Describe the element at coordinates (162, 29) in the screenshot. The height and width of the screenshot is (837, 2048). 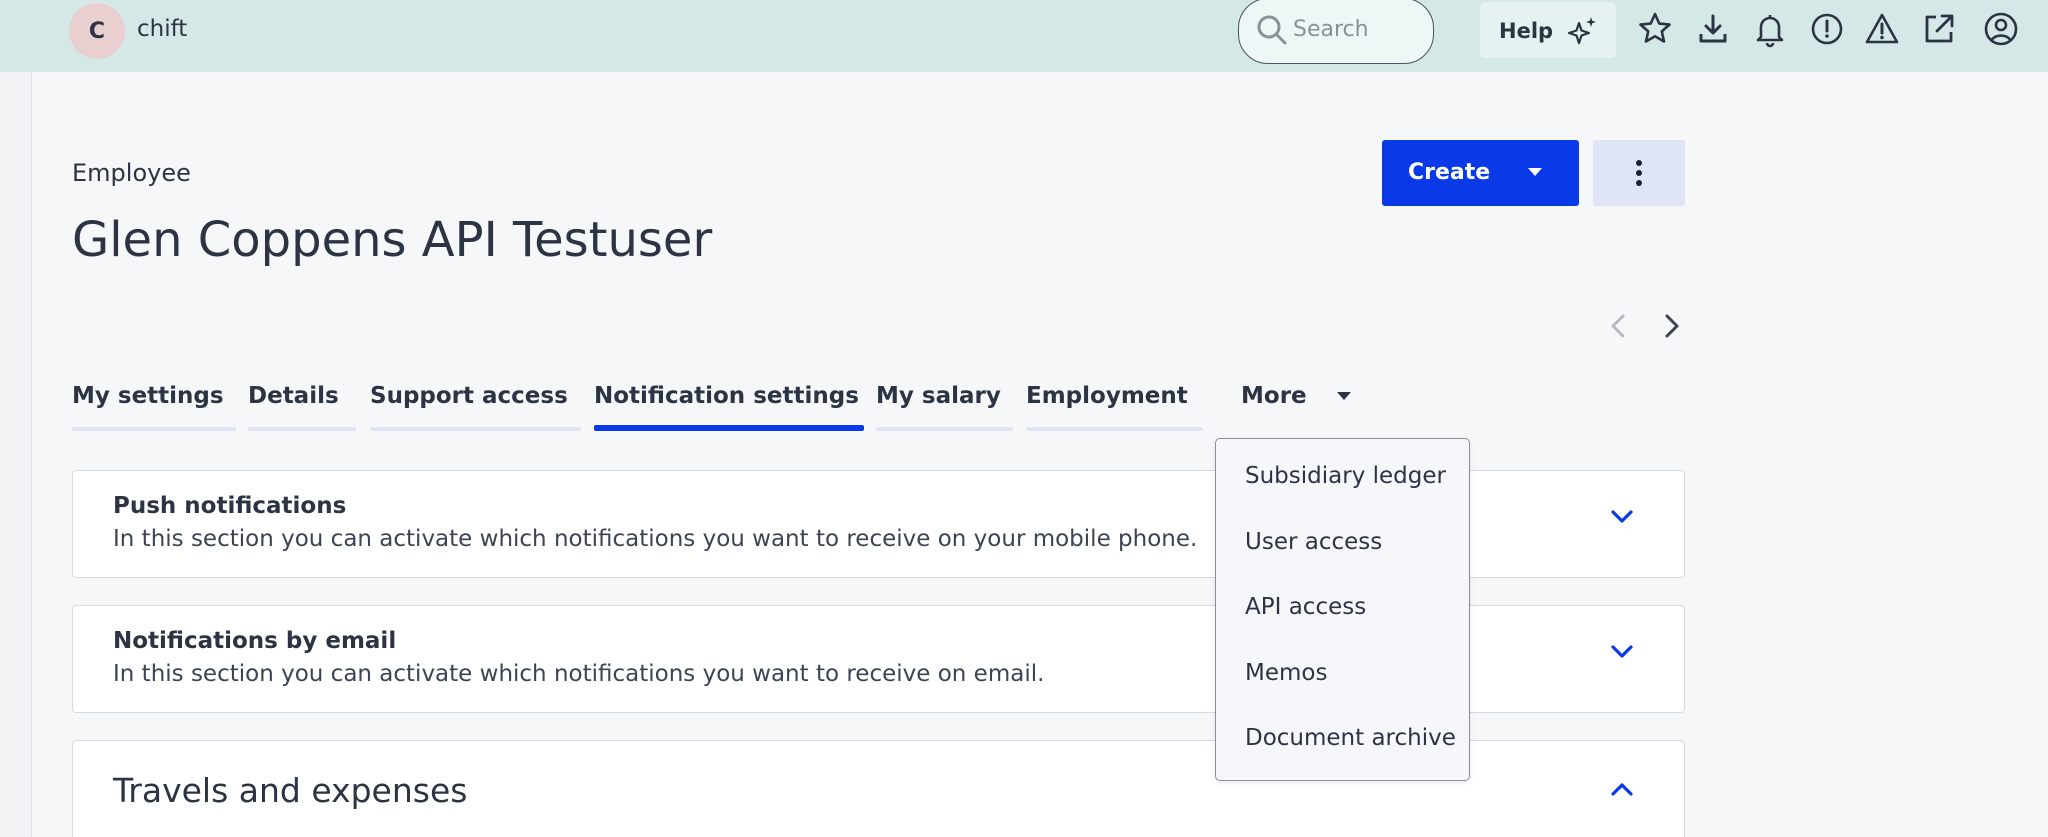
I see `company-name: chift` at that location.